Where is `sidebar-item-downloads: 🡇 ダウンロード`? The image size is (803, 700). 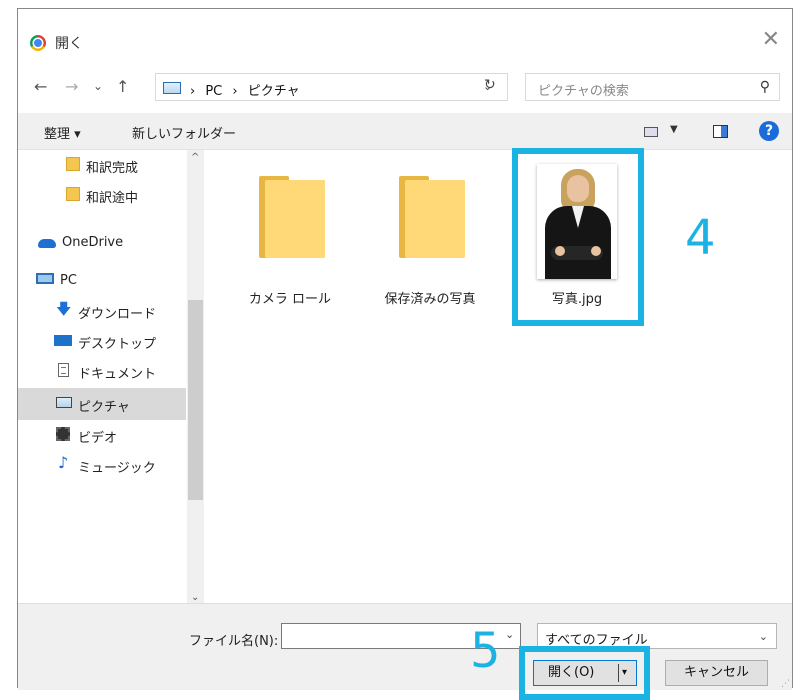 sidebar-item-downloads: 🡇 ダウンロード is located at coordinates (102, 311).